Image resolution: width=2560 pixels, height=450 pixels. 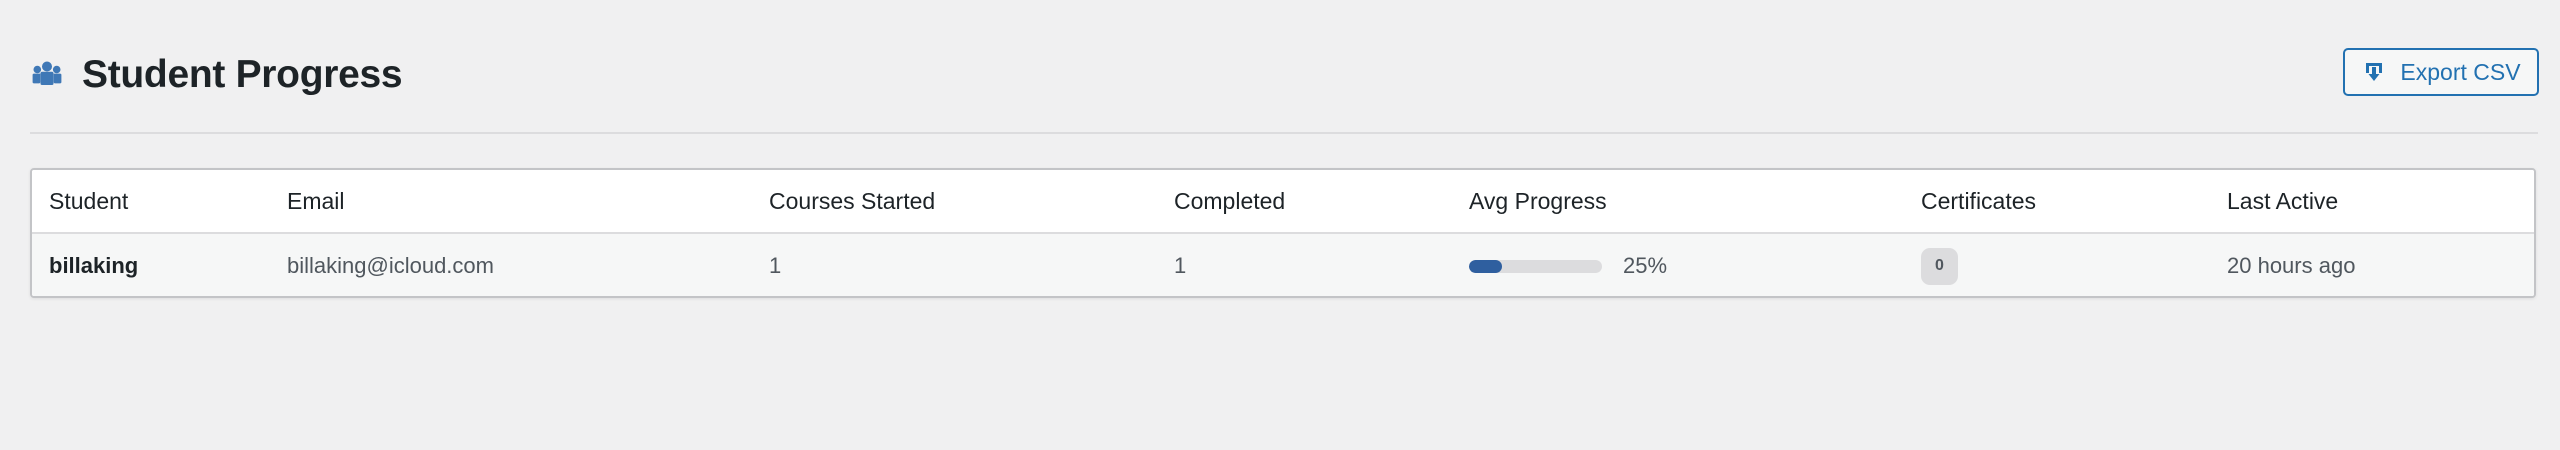 What do you see at coordinates (1284, 75) in the screenshot?
I see `page-header: Student Progress Export CSV` at bounding box center [1284, 75].